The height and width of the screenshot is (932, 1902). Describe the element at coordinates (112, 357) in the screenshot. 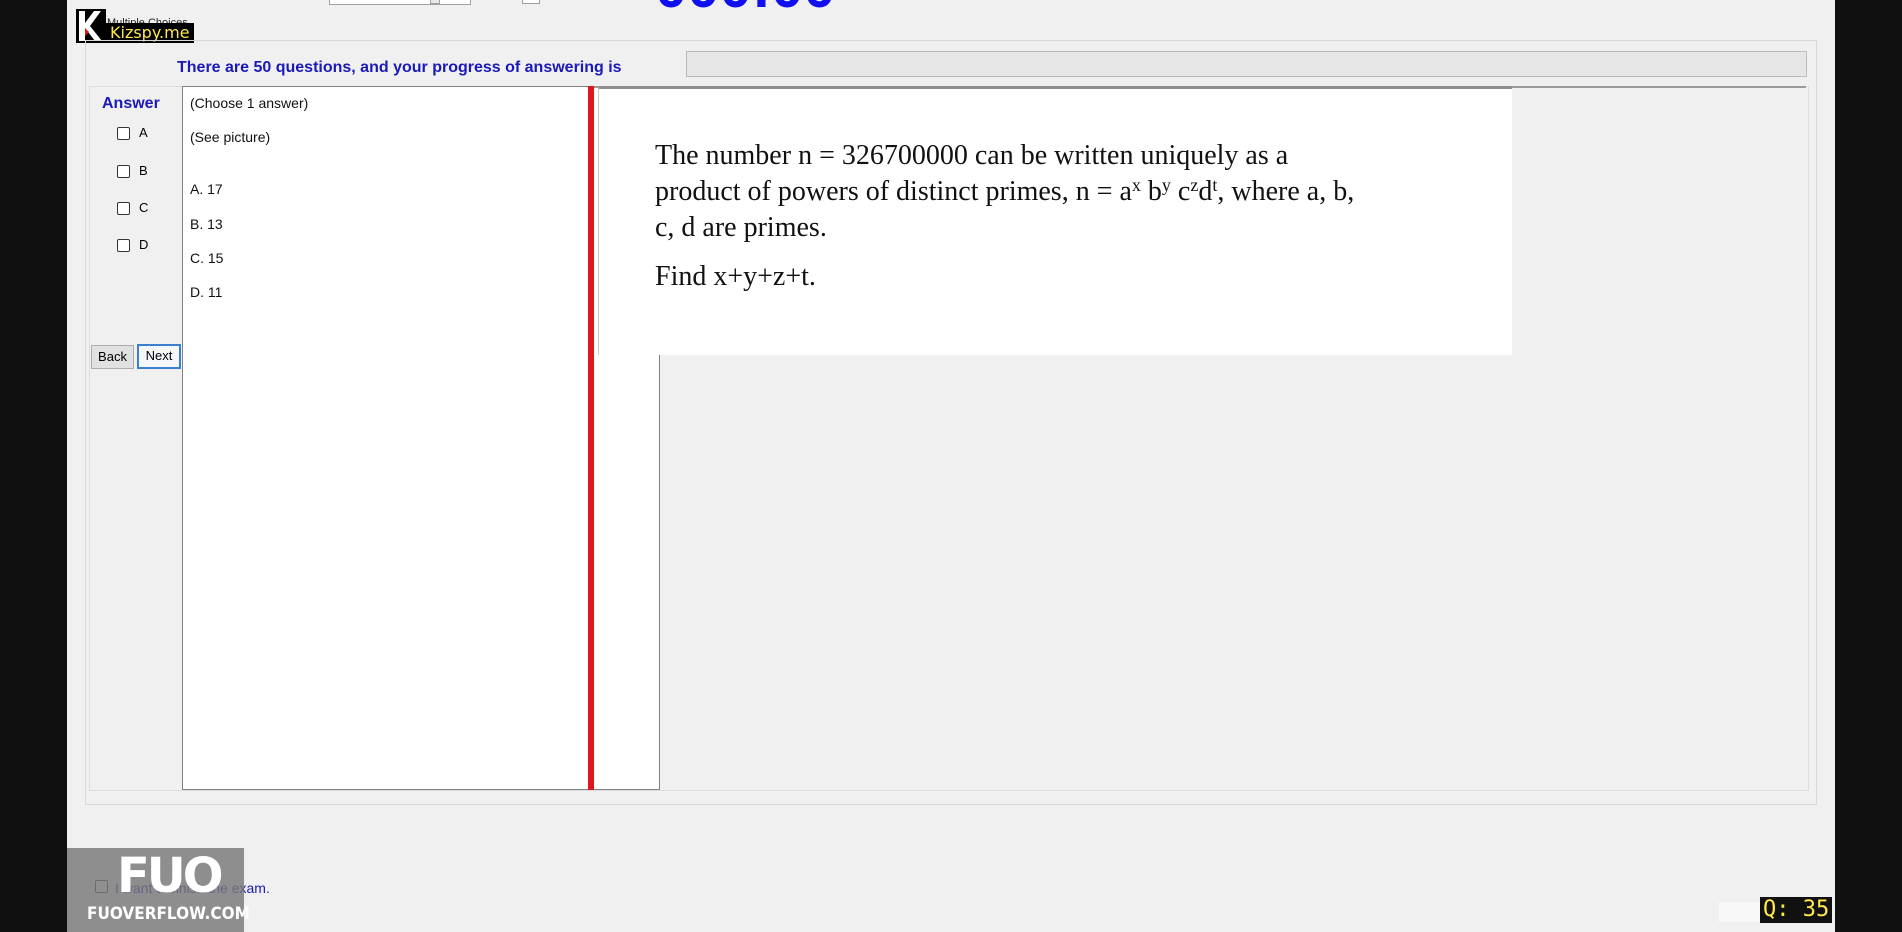

I see `back-button: Back` at that location.